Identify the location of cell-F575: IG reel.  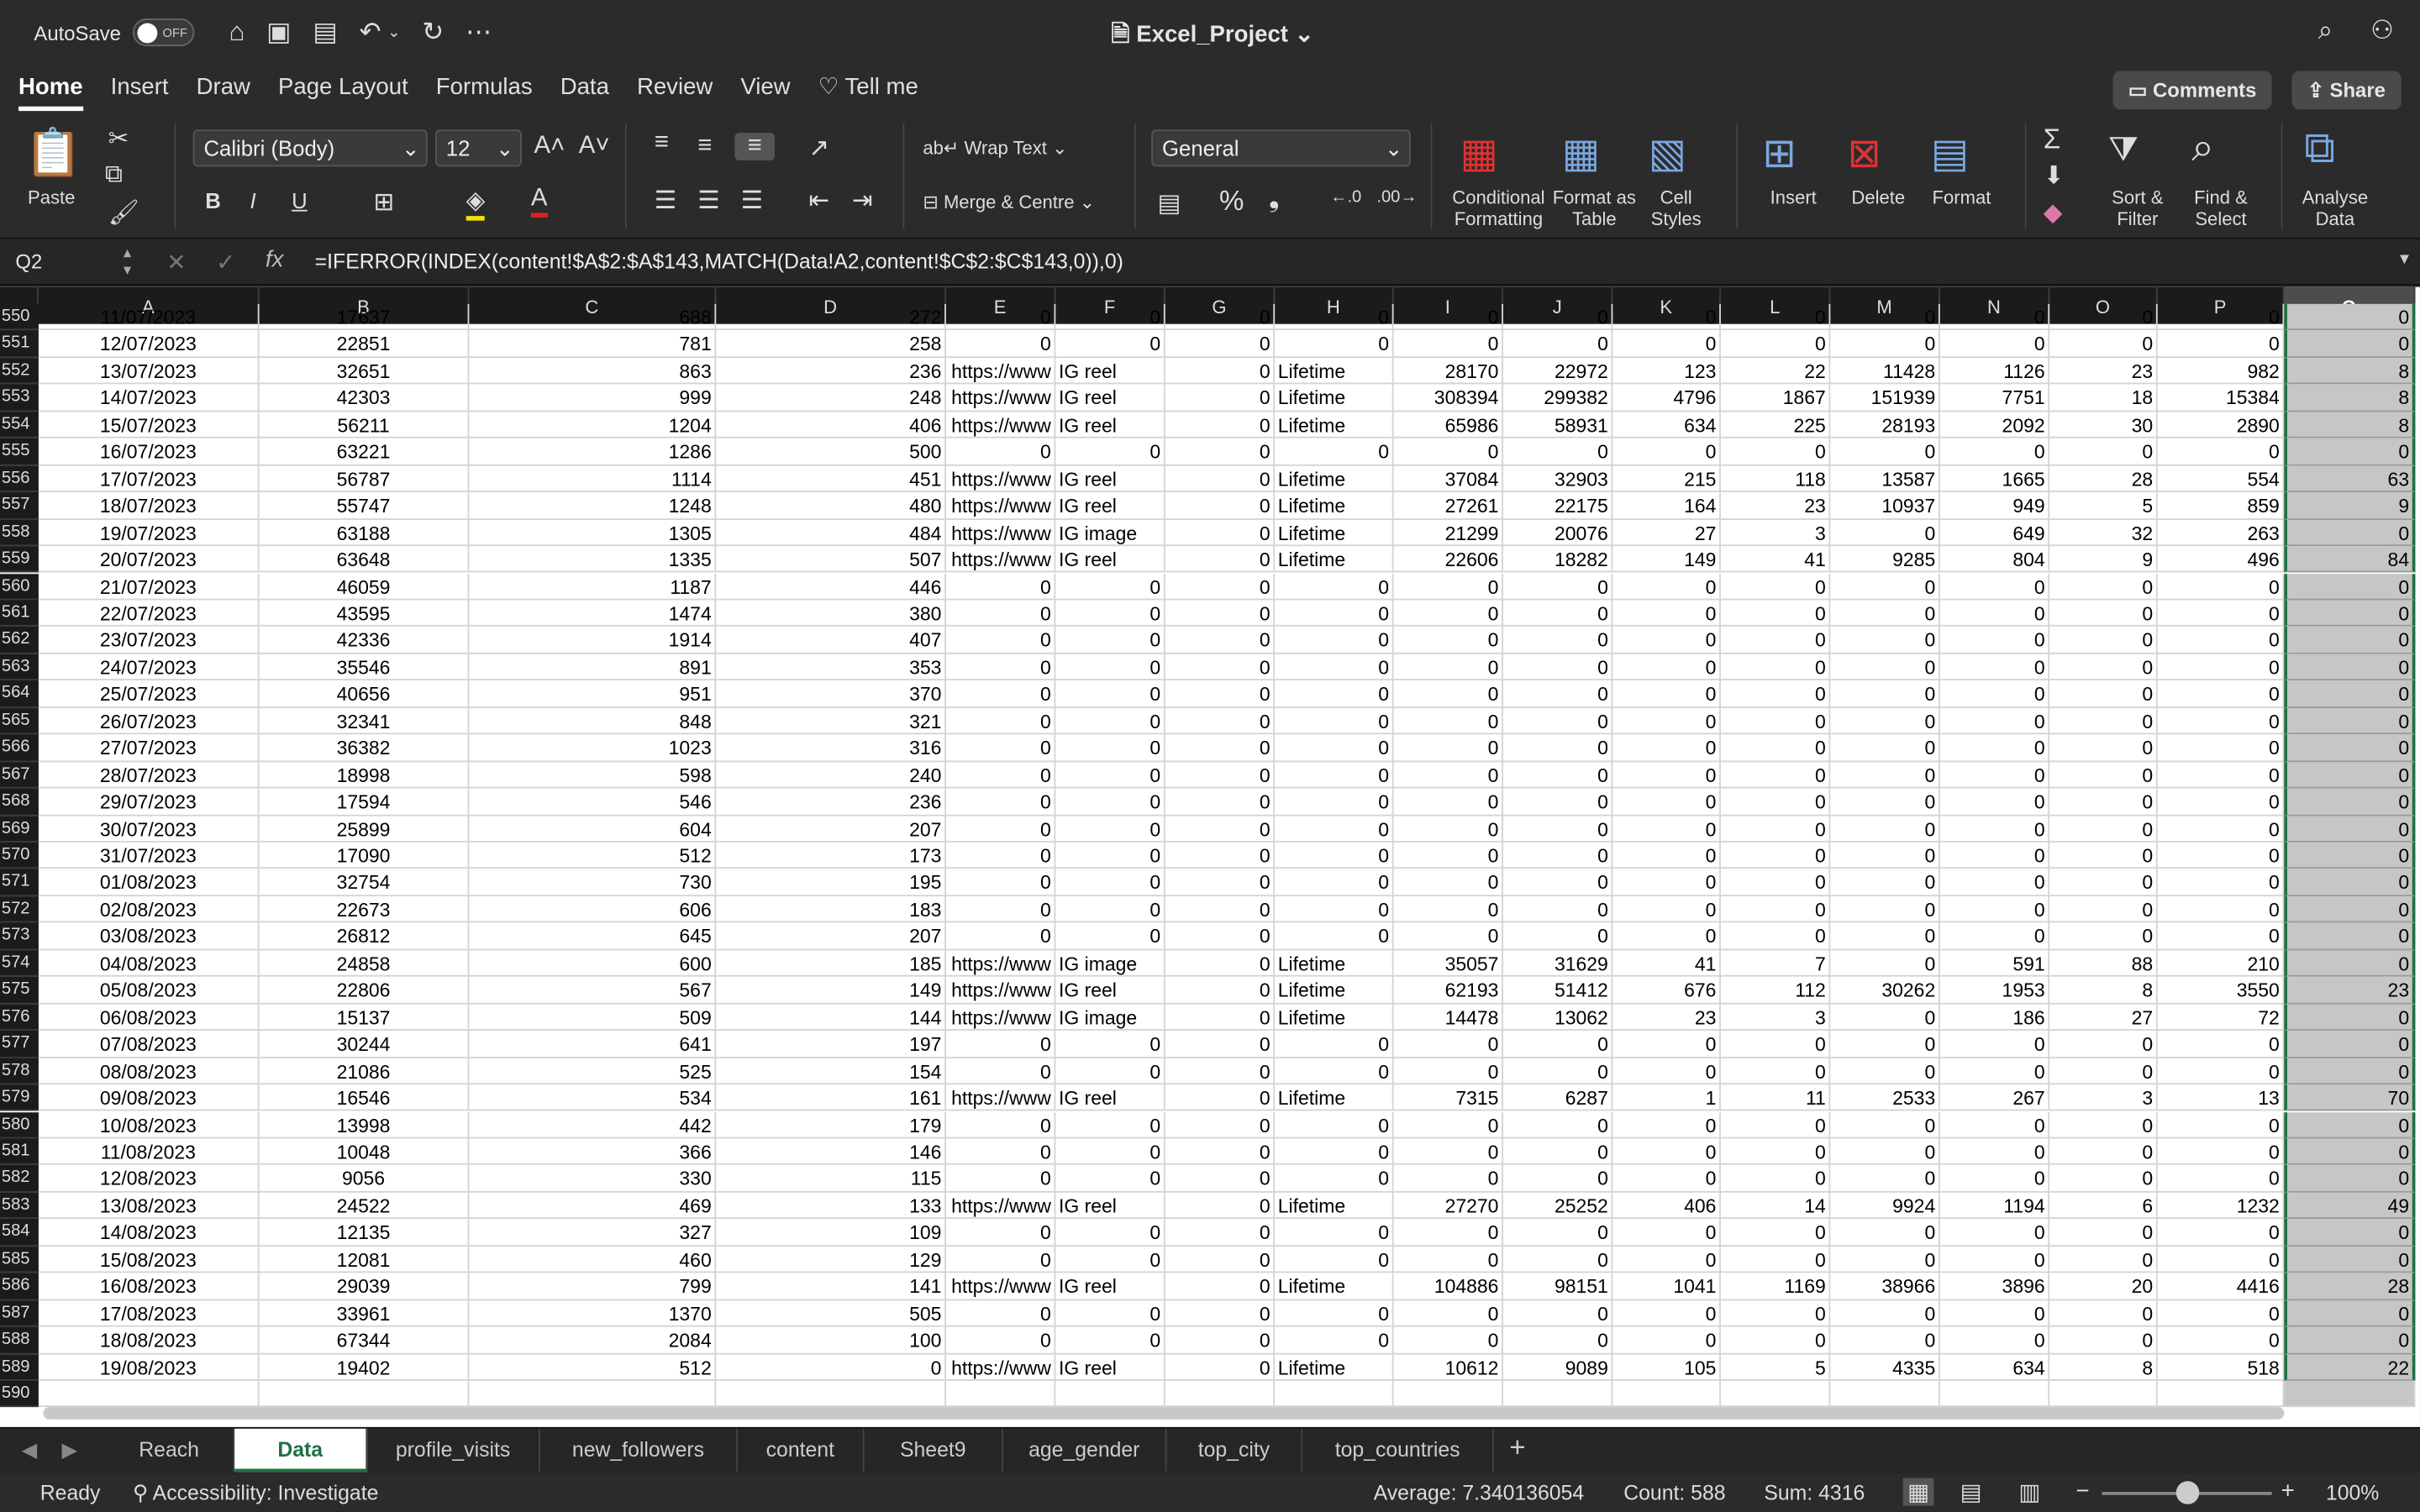
(1110, 991).